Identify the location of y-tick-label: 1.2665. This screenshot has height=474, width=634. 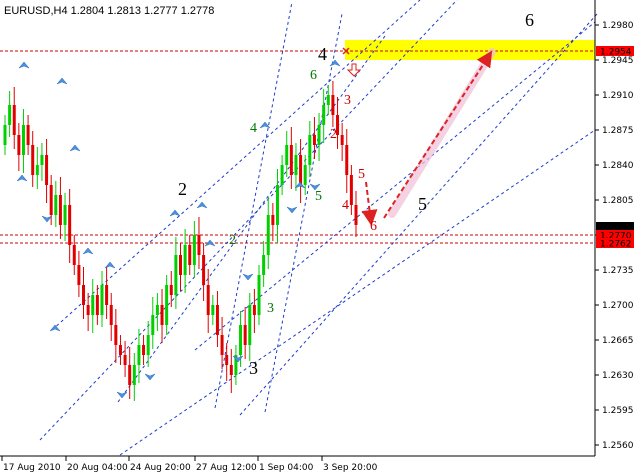
(618, 341).